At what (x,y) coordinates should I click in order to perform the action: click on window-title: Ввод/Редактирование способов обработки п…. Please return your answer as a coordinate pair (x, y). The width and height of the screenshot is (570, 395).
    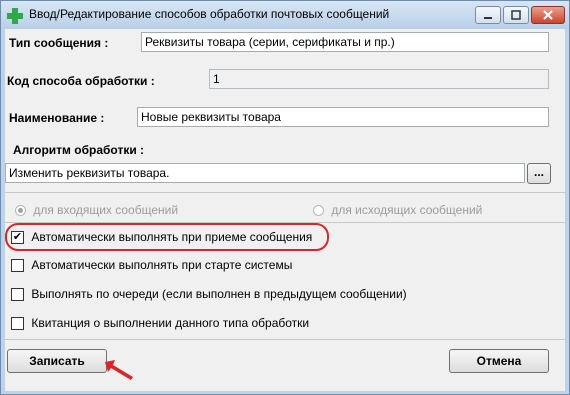
    Looking at the image, I should click on (209, 14).